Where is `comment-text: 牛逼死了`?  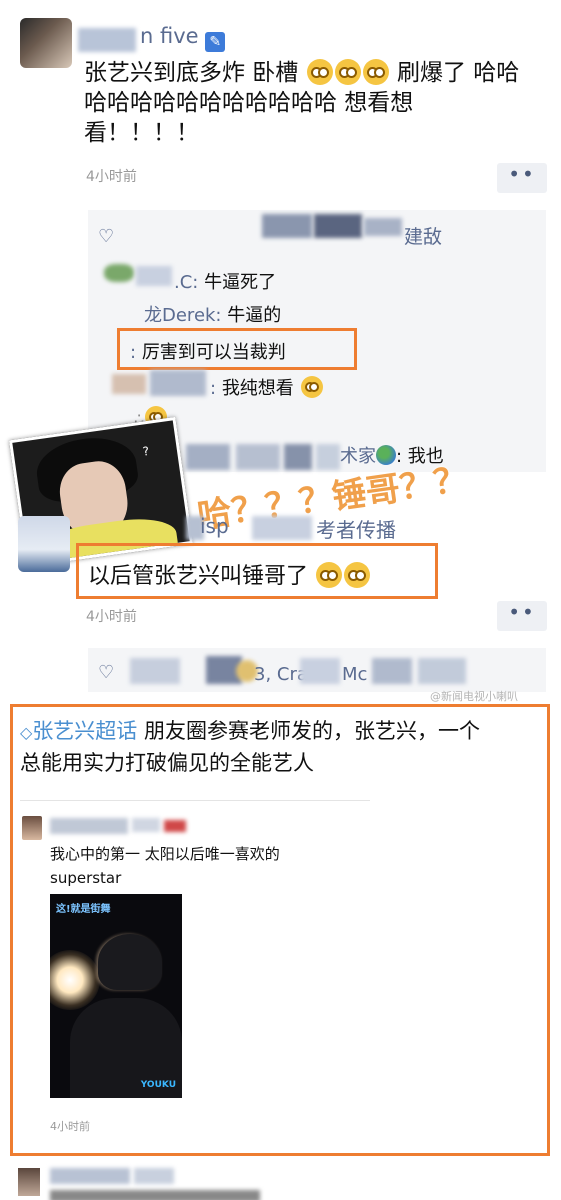
comment-text: 牛逼死了 is located at coordinates (240, 282).